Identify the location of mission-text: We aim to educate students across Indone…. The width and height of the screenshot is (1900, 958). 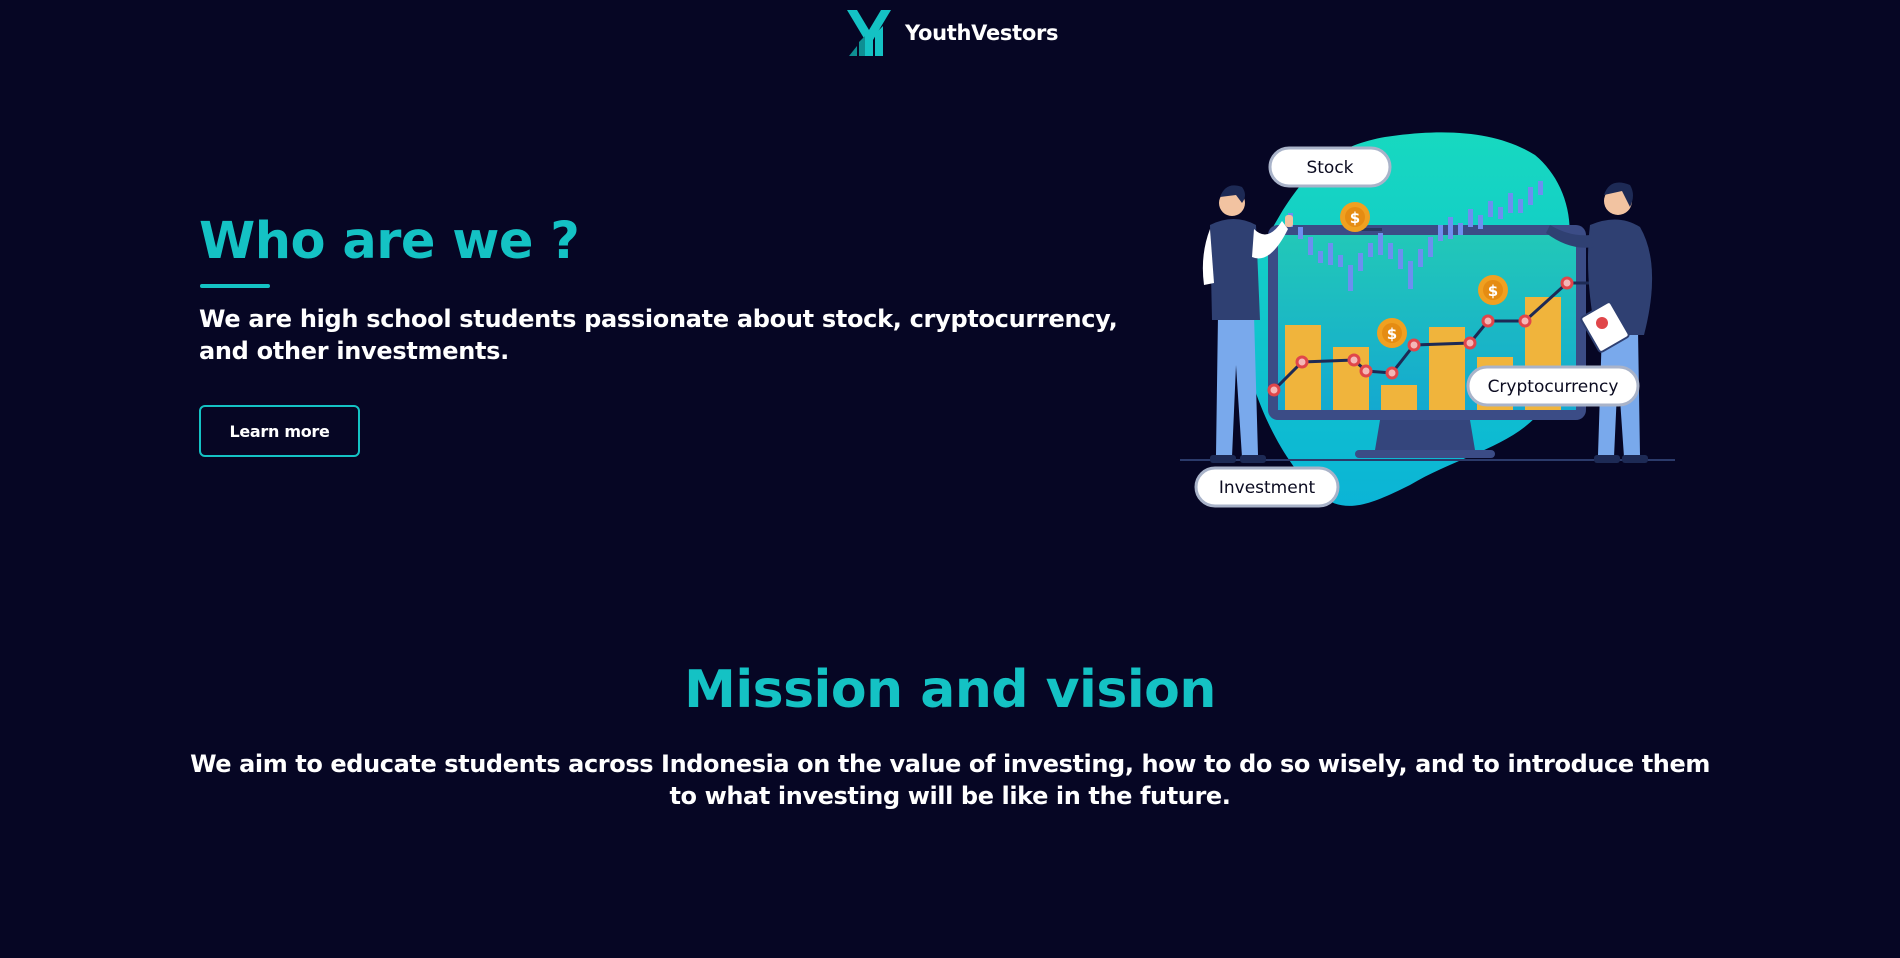
(950, 780).